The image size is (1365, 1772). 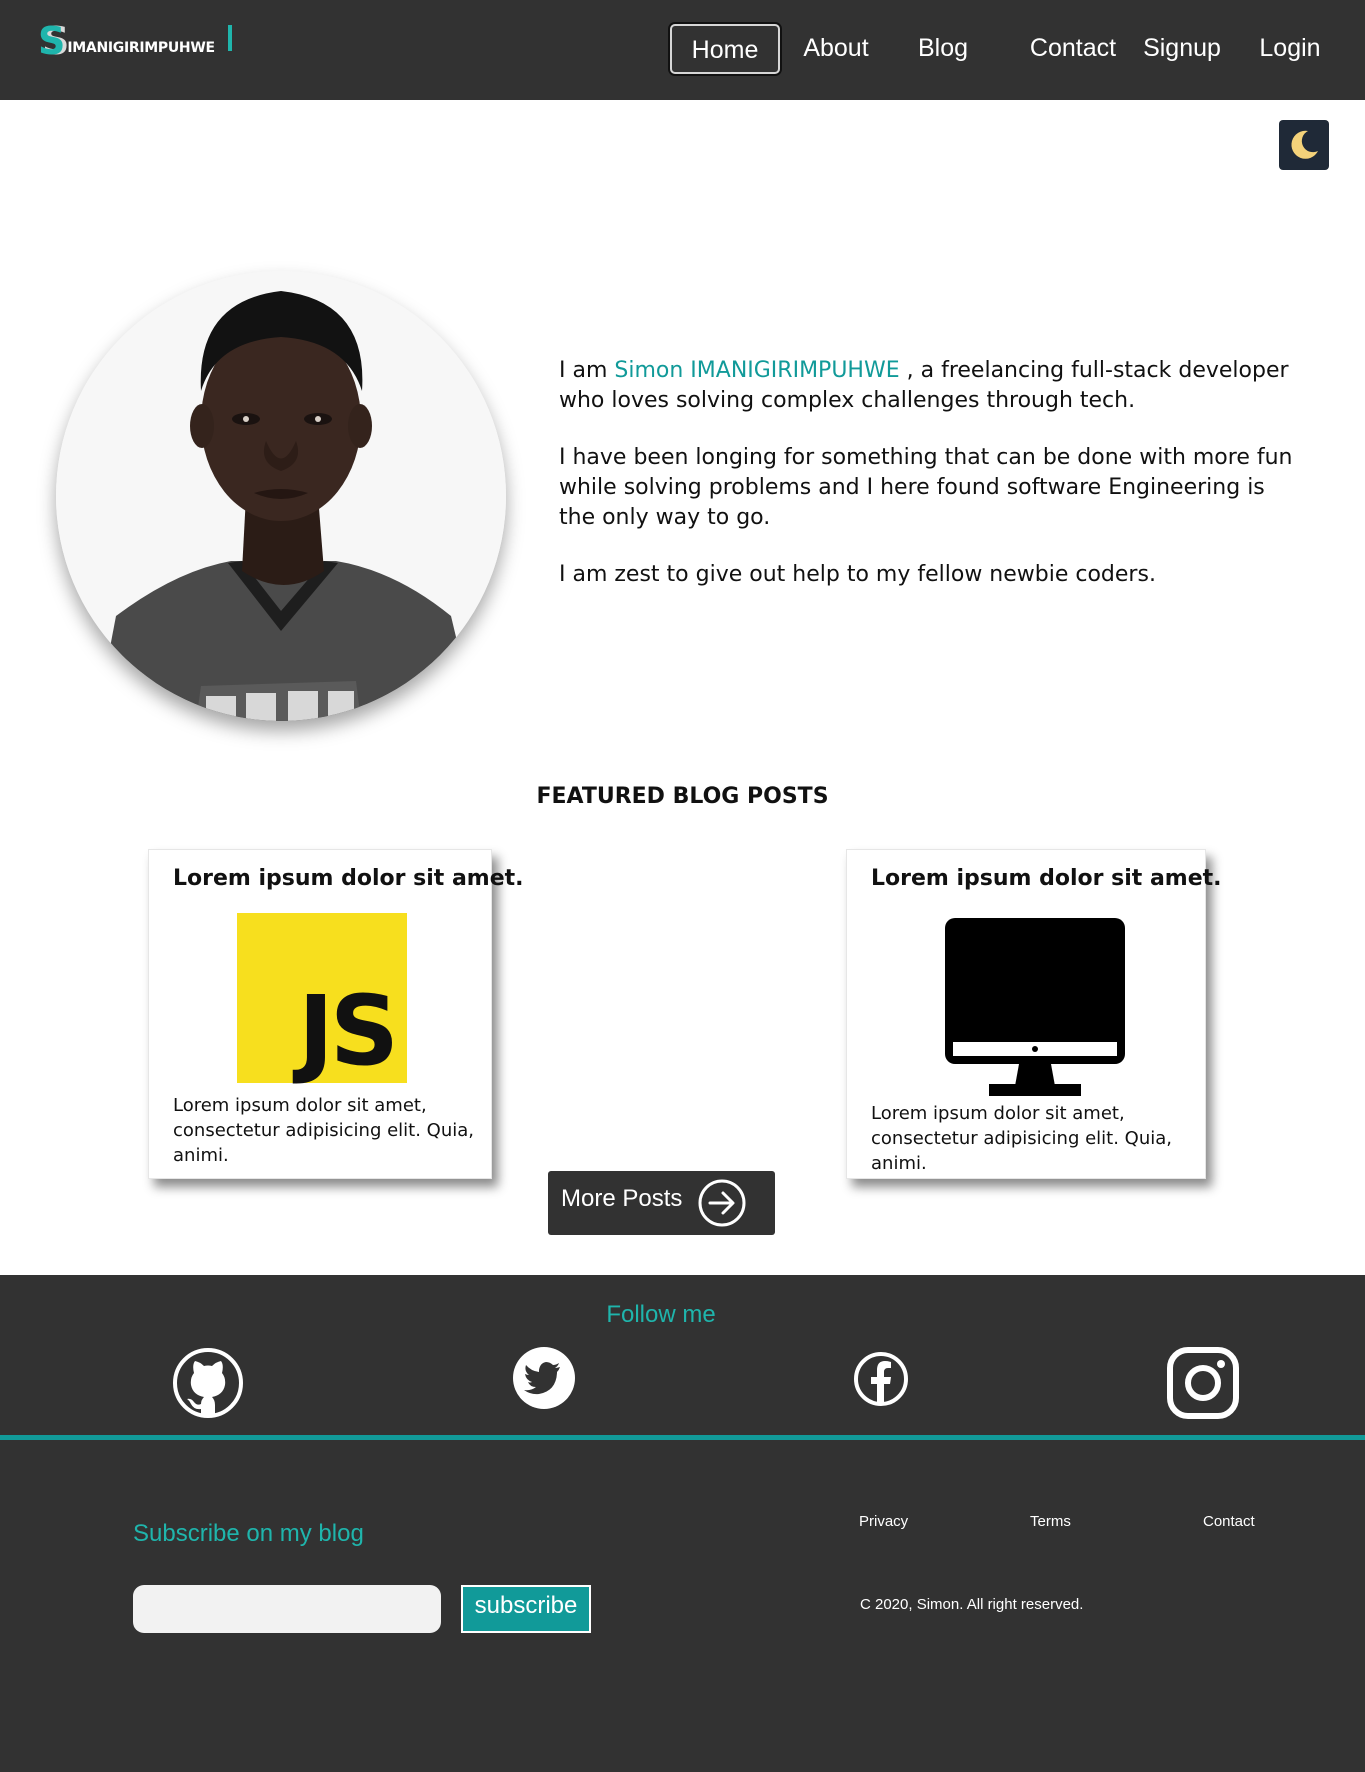 I want to click on site-logo: S IMANIGIRIMPUHWE, so click(x=126, y=40).